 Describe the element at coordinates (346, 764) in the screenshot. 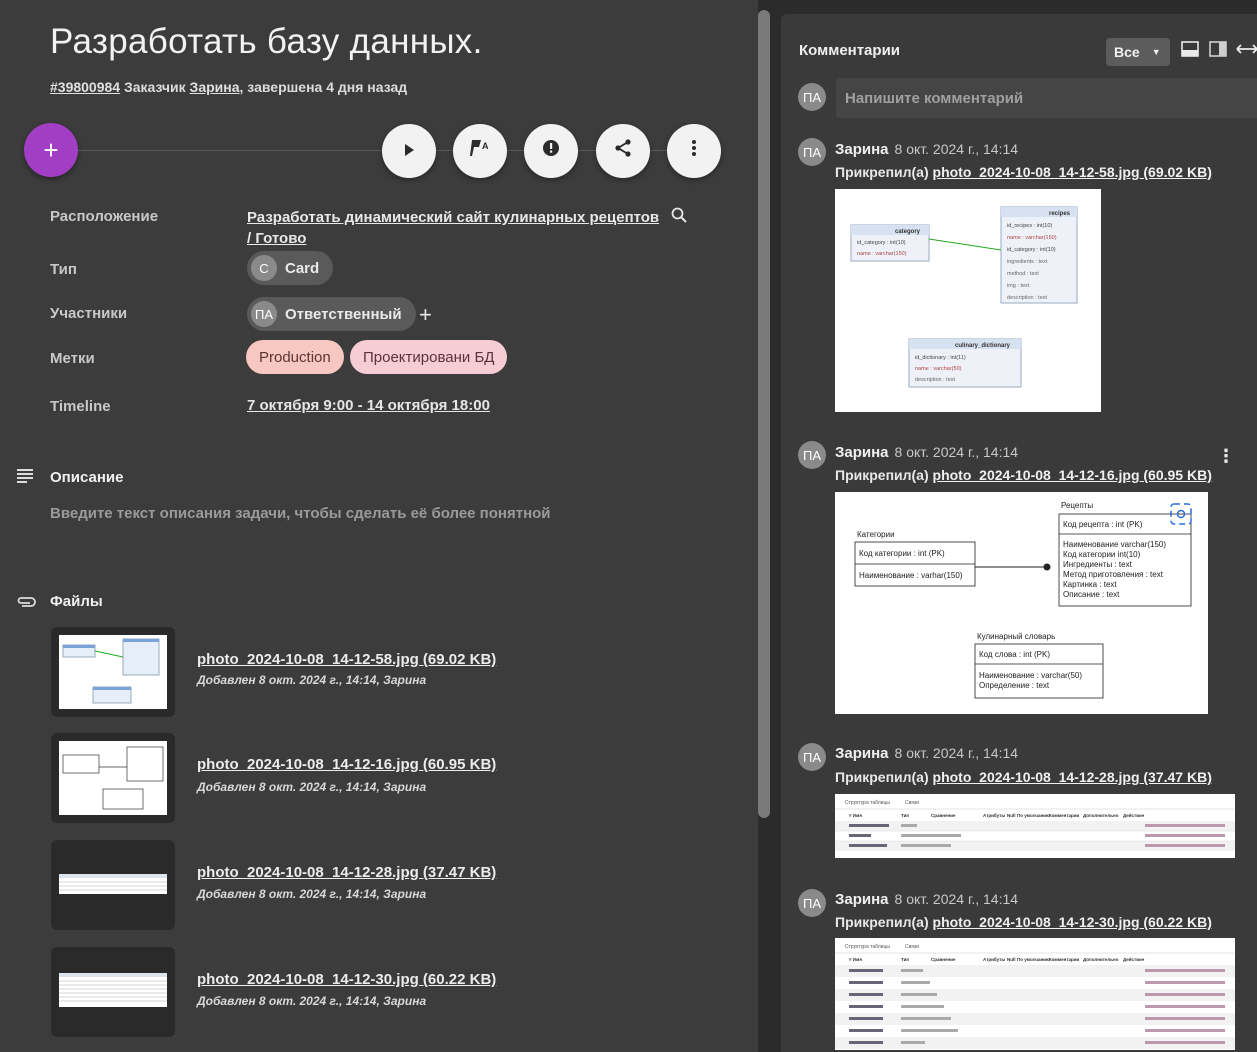

I see `file-link: photo_2024-10-08_14-12-16.jpg (60.95 KB)` at that location.